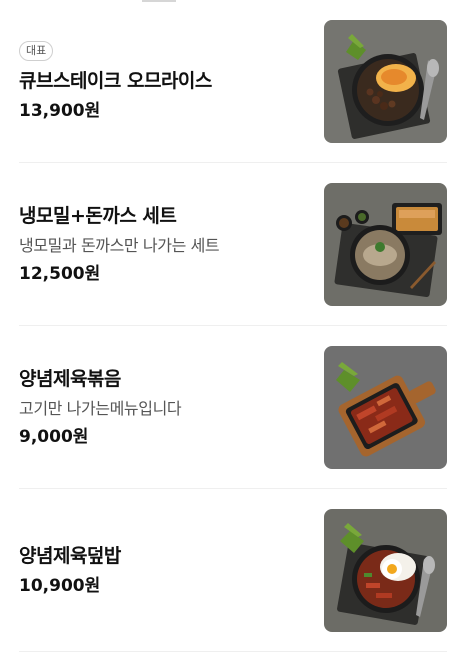  What do you see at coordinates (60, 586) in the screenshot?
I see `menu-item-price: 10,900원` at bounding box center [60, 586].